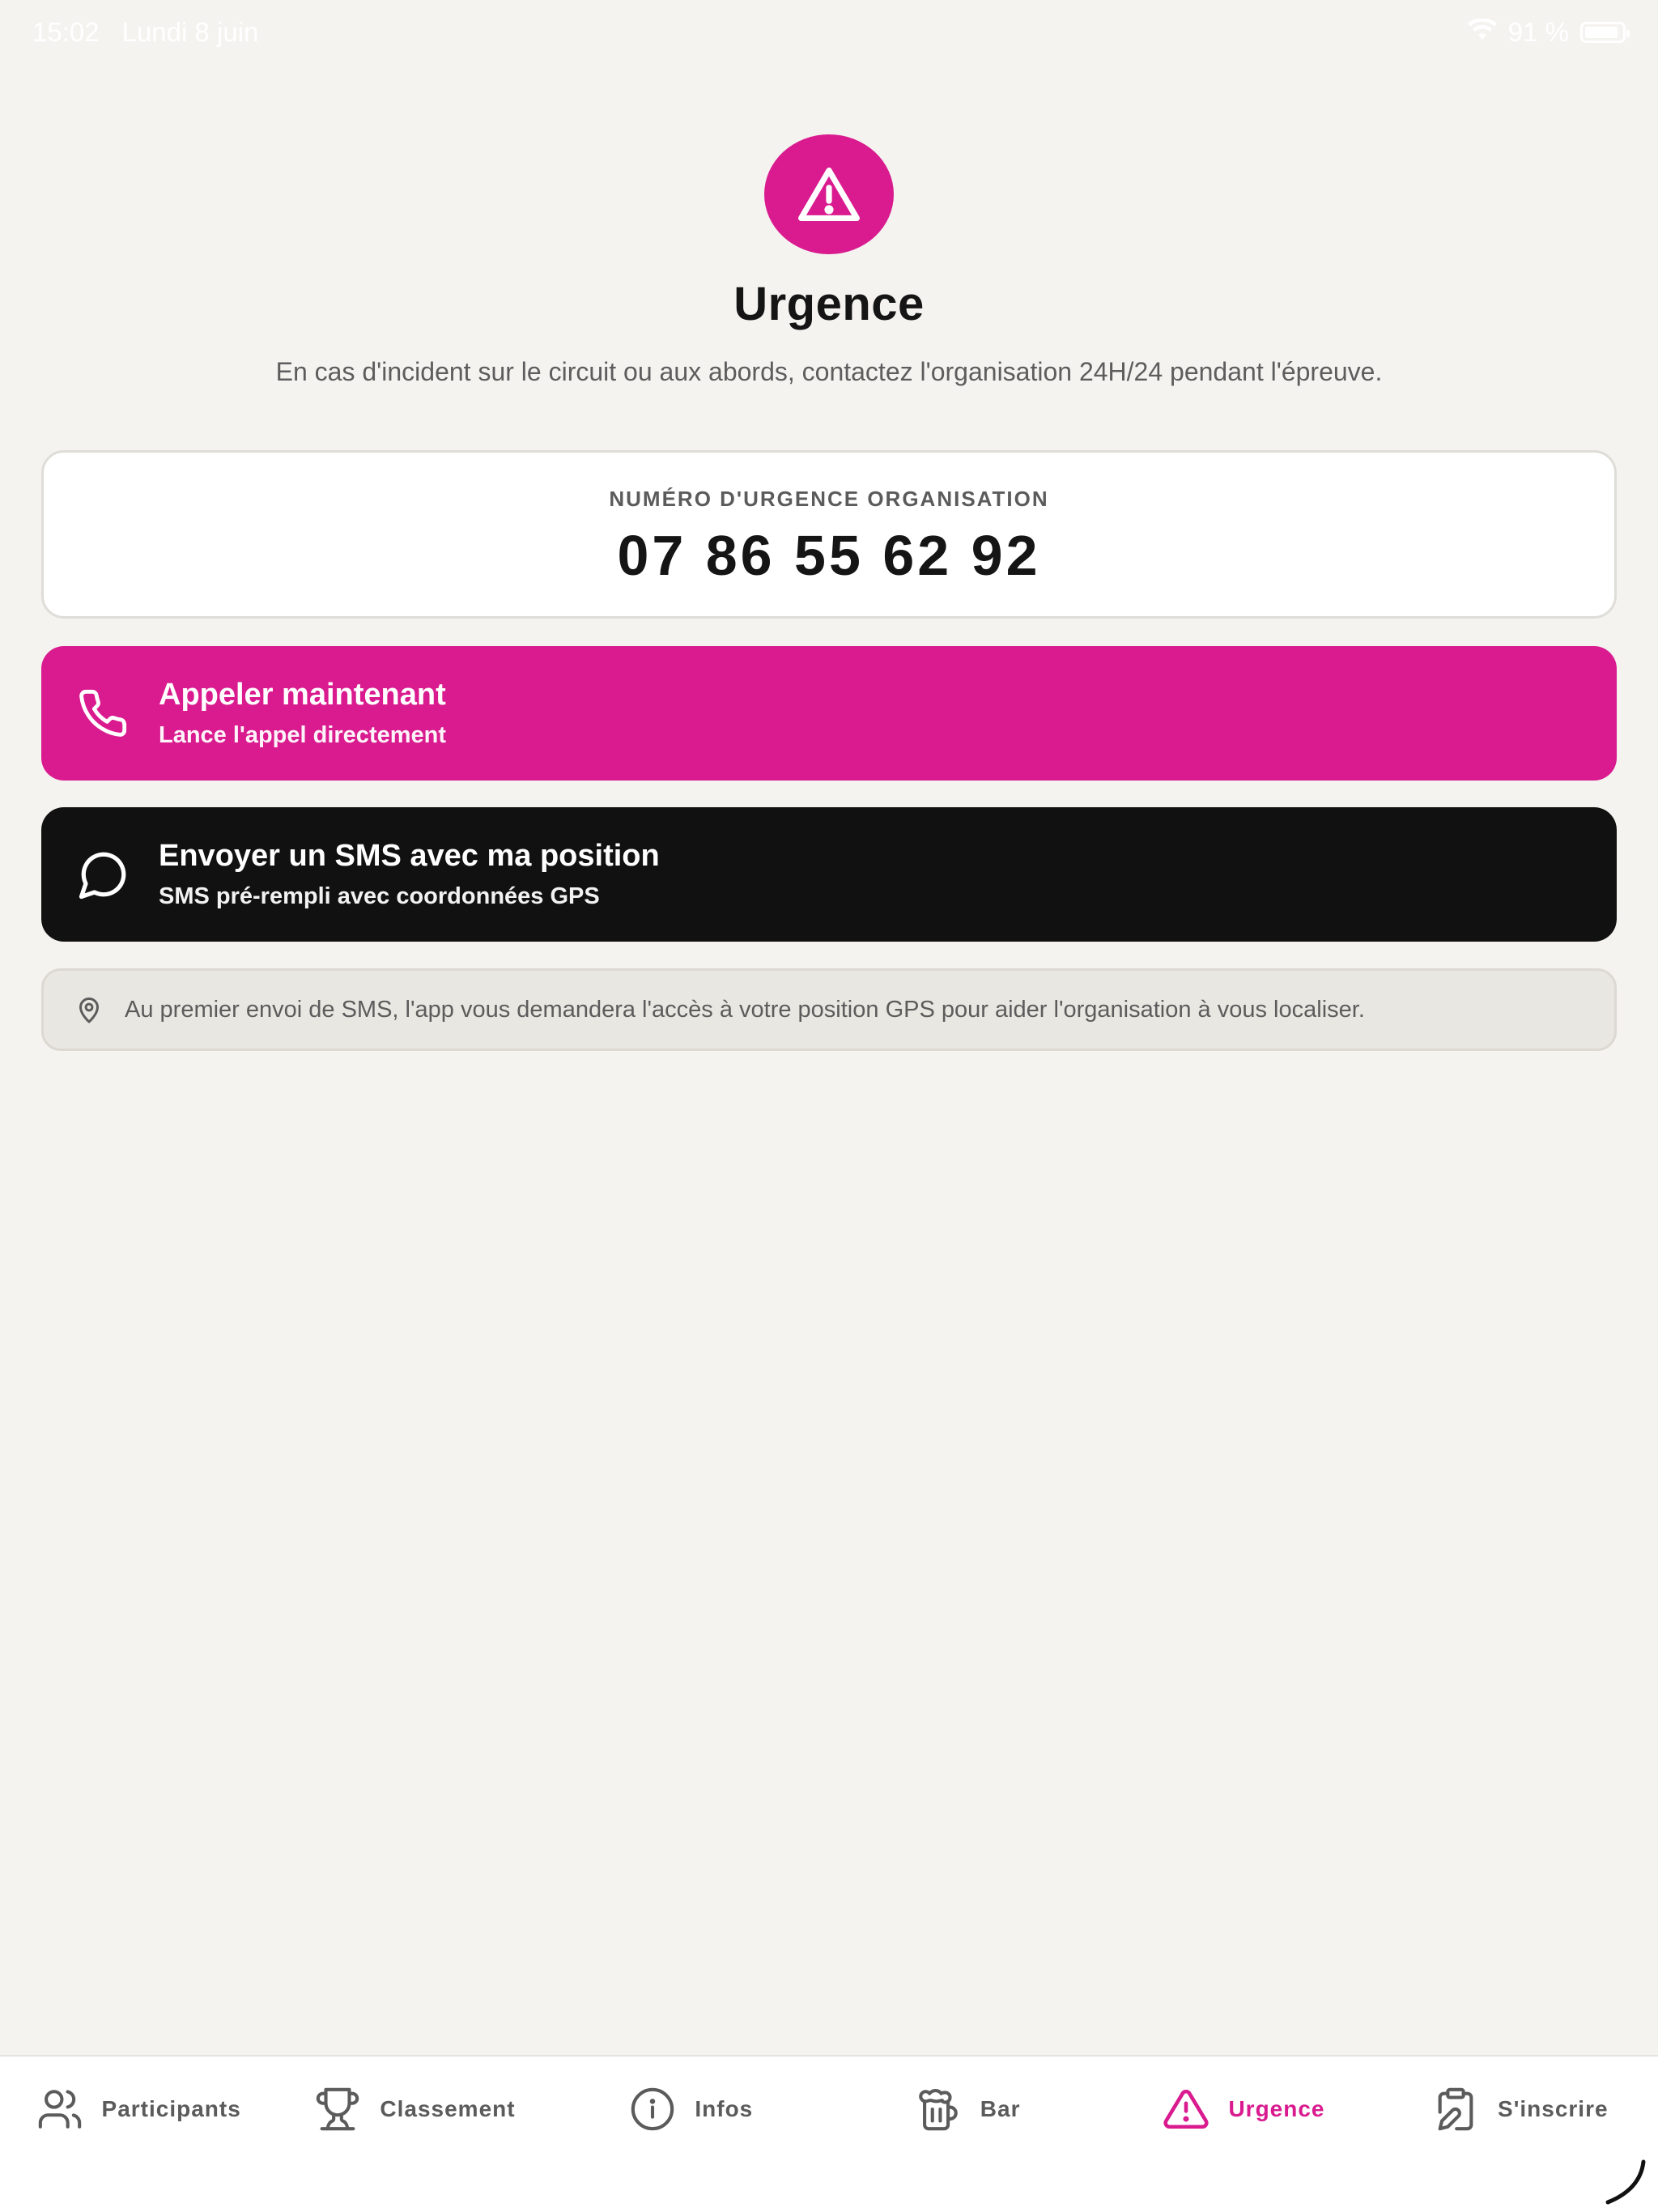  What do you see at coordinates (190, 32) in the screenshot?
I see `status-date: Lundi 8 juin` at bounding box center [190, 32].